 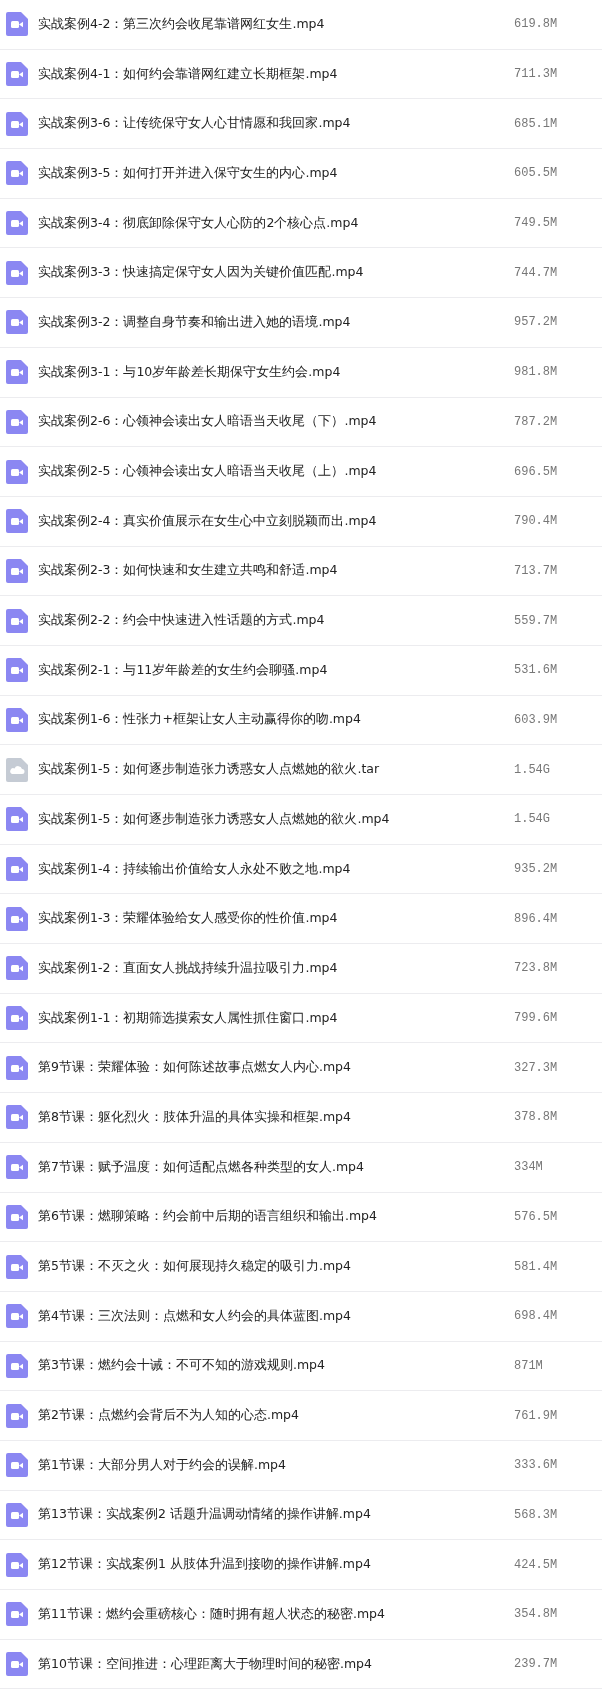 I want to click on file-row: 实战案例1-4：持续输出价值给女人永处不败之地.mp4 935.2M, so click(x=301, y=869).